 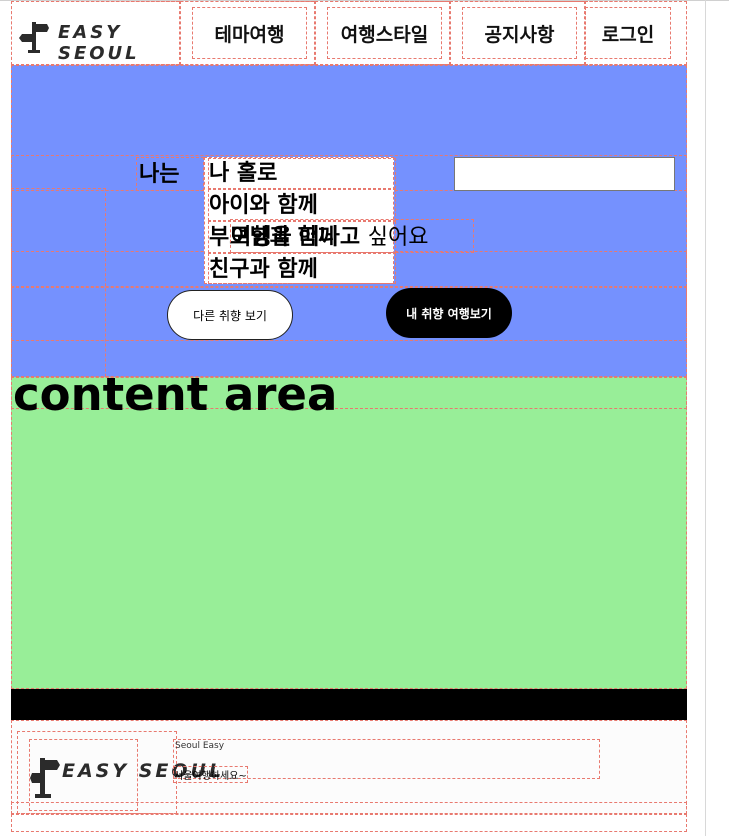 What do you see at coordinates (398, 237) in the screenshot?
I see `hero-suffix: 싶어요` at bounding box center [398, 237].